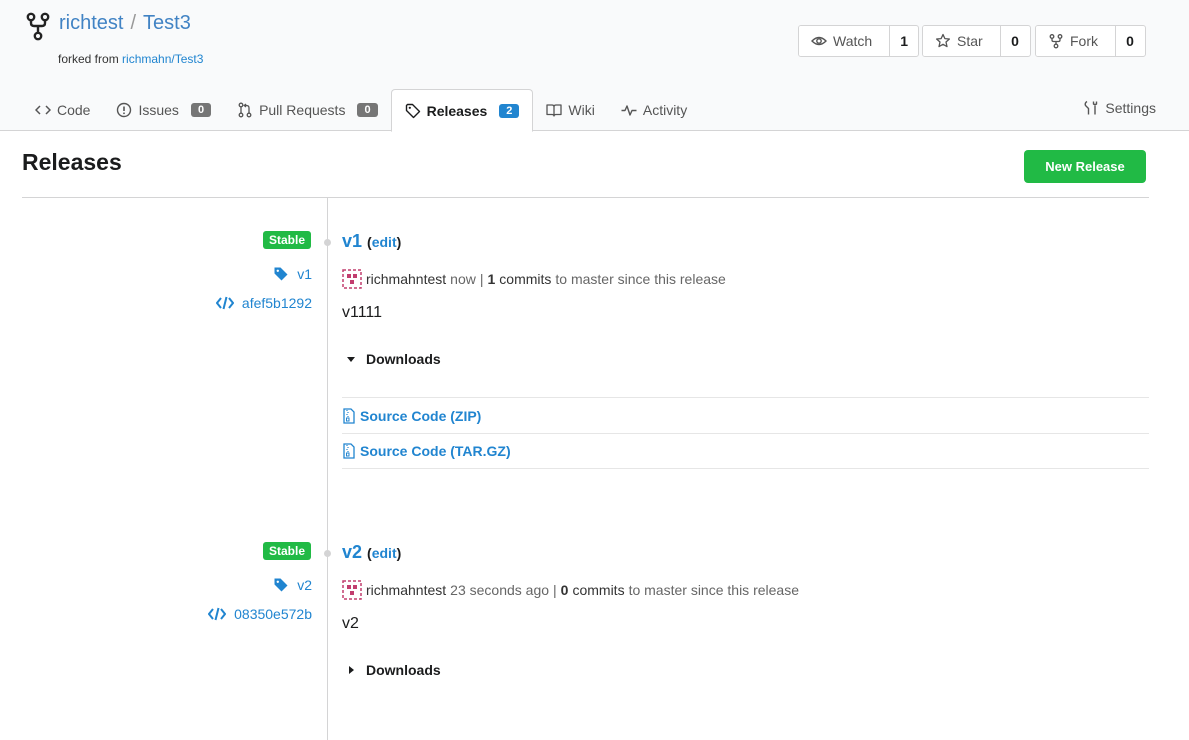  What do you see at coordinates (351, 359) in the screenshot?
I see `caret-down-icon` at bounding box center [351, 359].